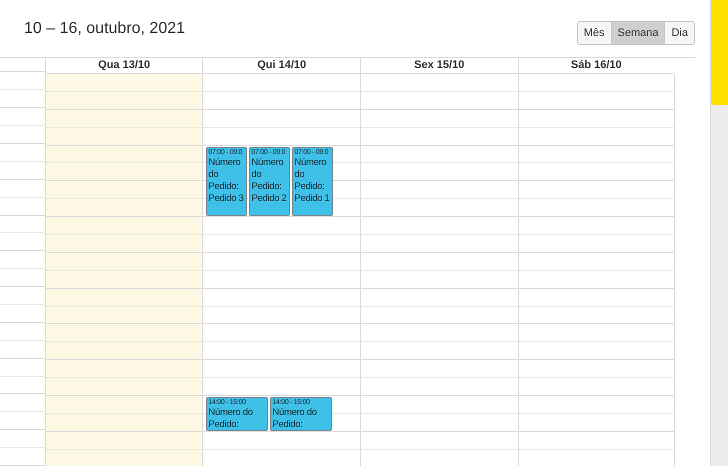 This screenshot has width=728, height=466. What do you see at coordinates (281, 66) in the screenshot?
I see `day-header: Qui 14/10` at bounding box center [281, 66].